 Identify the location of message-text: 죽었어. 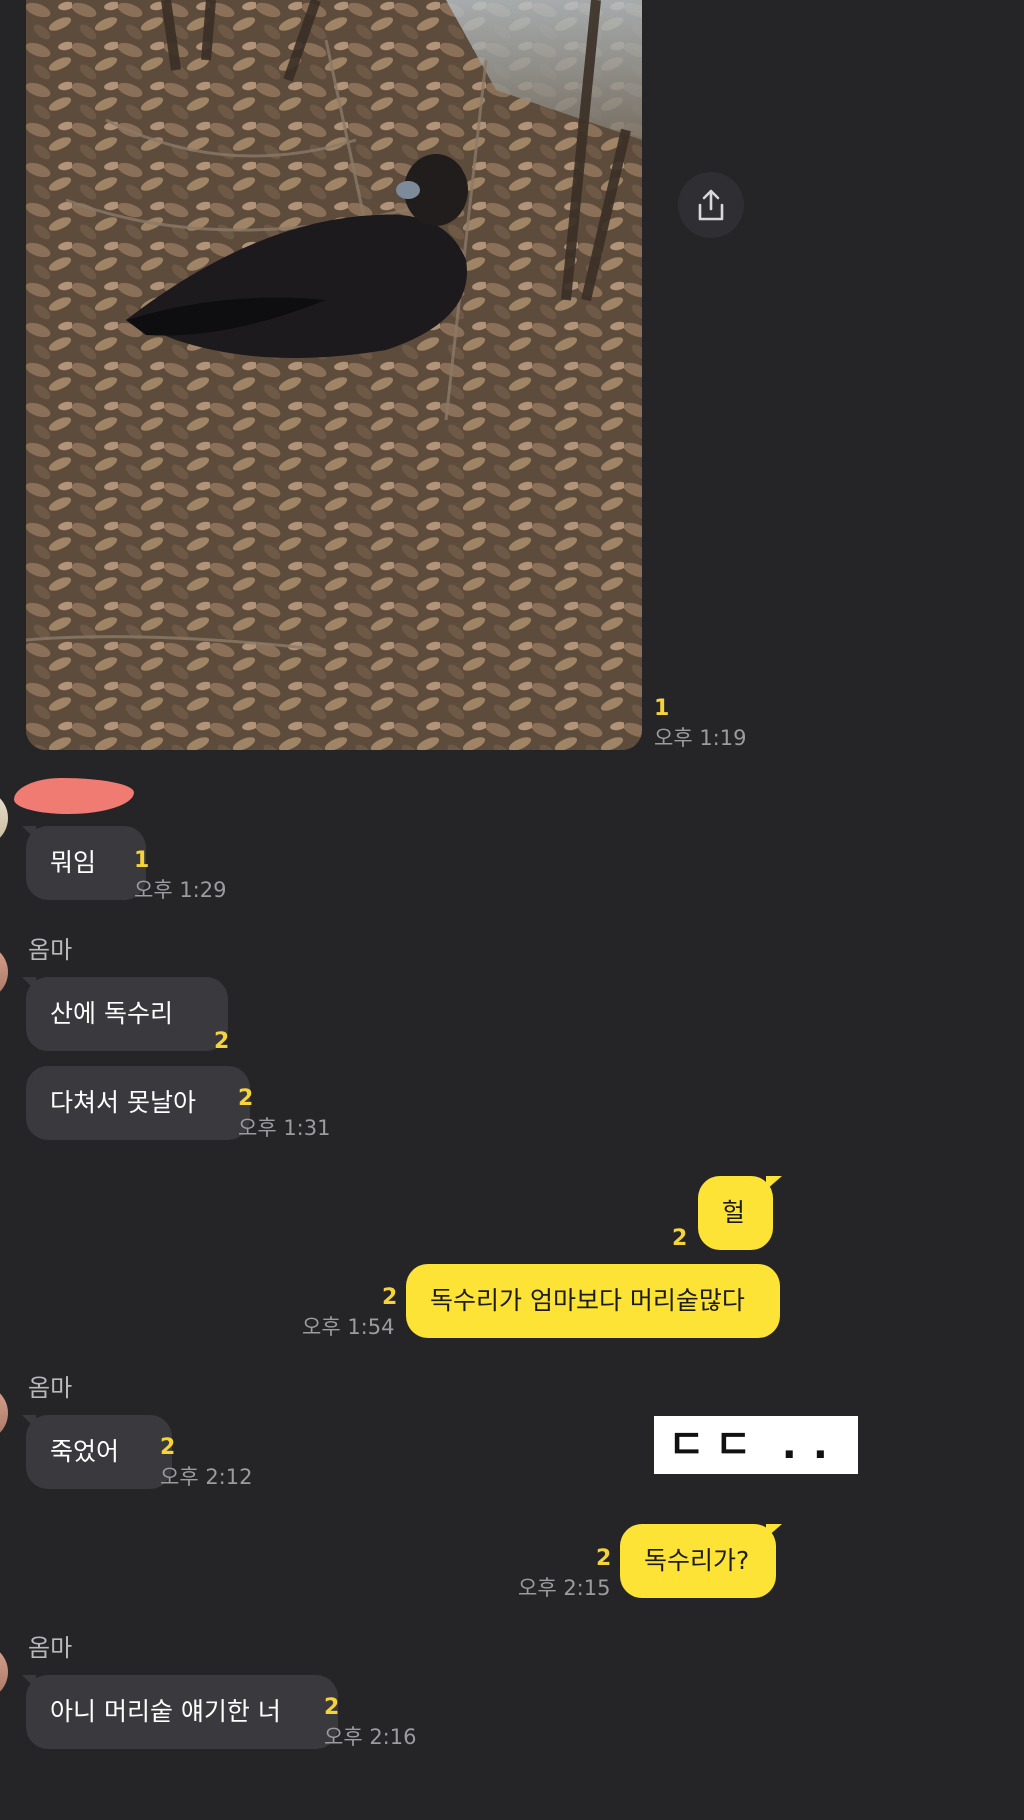
(85, 1451).